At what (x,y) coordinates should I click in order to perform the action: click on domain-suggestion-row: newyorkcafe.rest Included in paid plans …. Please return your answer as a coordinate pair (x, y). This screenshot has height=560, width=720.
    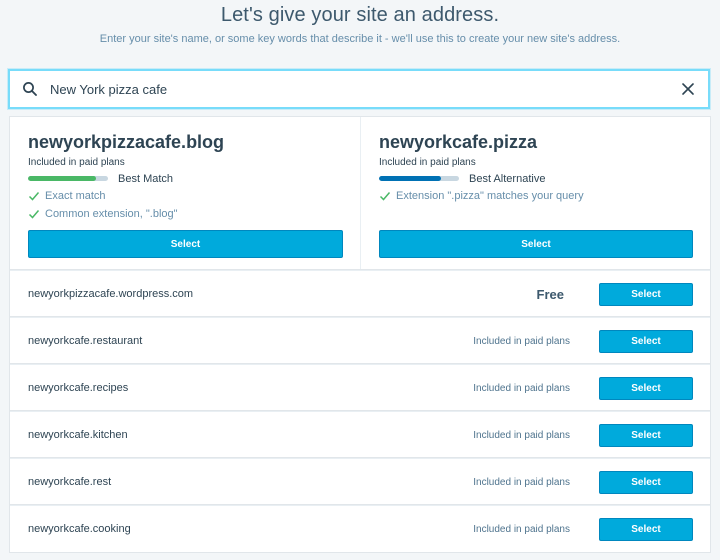
    Looking at the image, I should click on (360, 481).